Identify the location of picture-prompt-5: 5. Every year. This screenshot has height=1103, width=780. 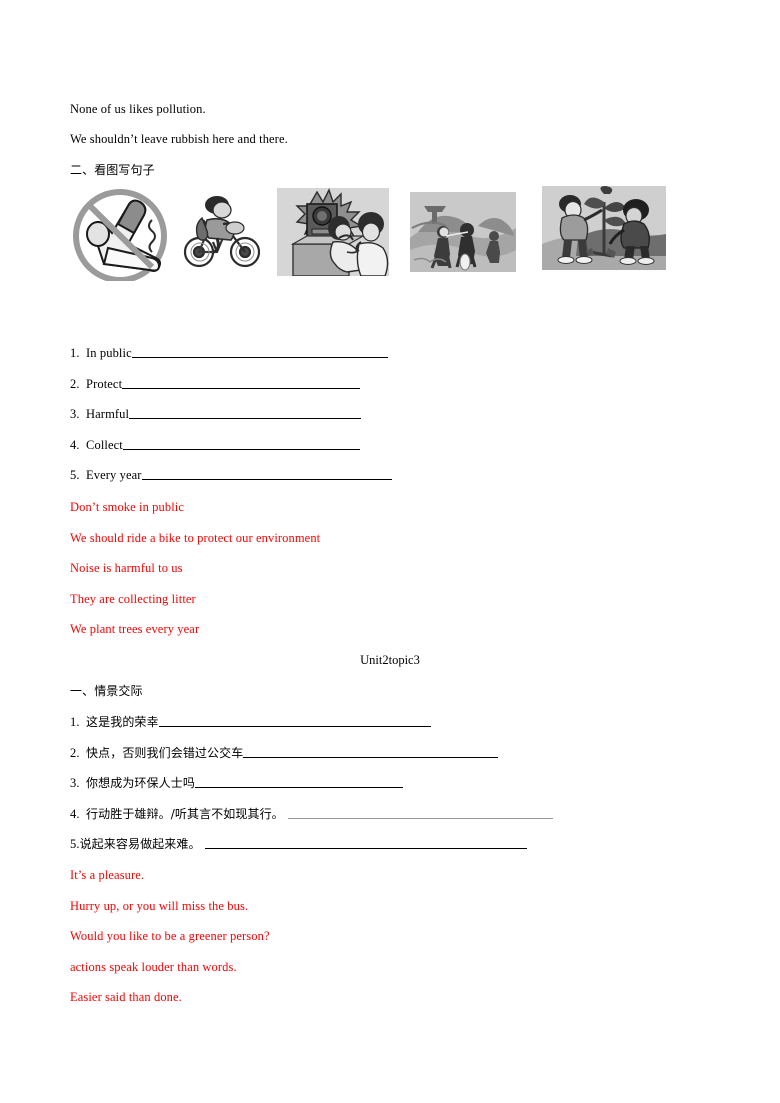
(231, 475).